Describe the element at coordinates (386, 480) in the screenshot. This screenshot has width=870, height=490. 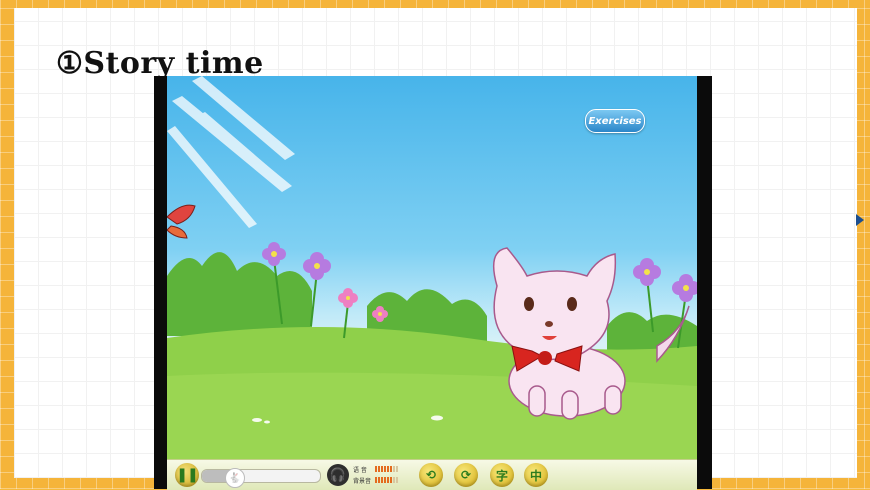
I see `bgm-volume-slider` at that location.